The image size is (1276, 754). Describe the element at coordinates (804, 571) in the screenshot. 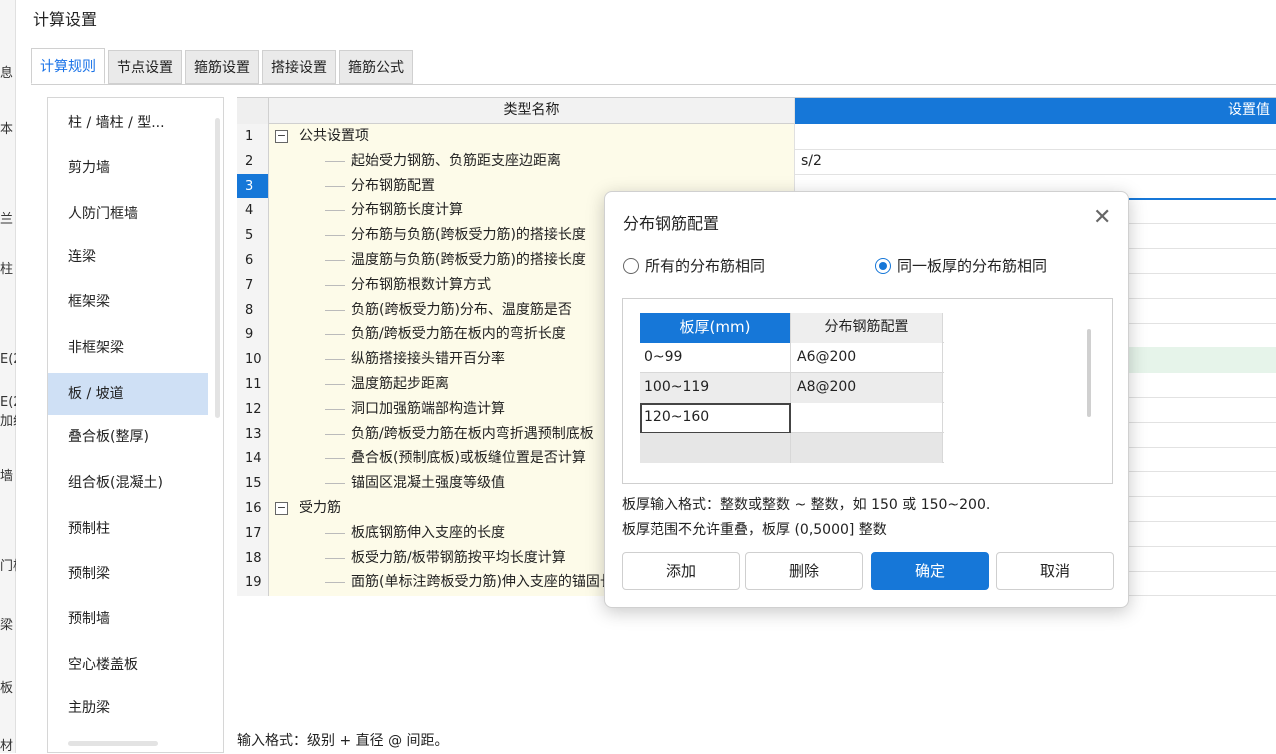

I see `delete-button: 删除` at that location.